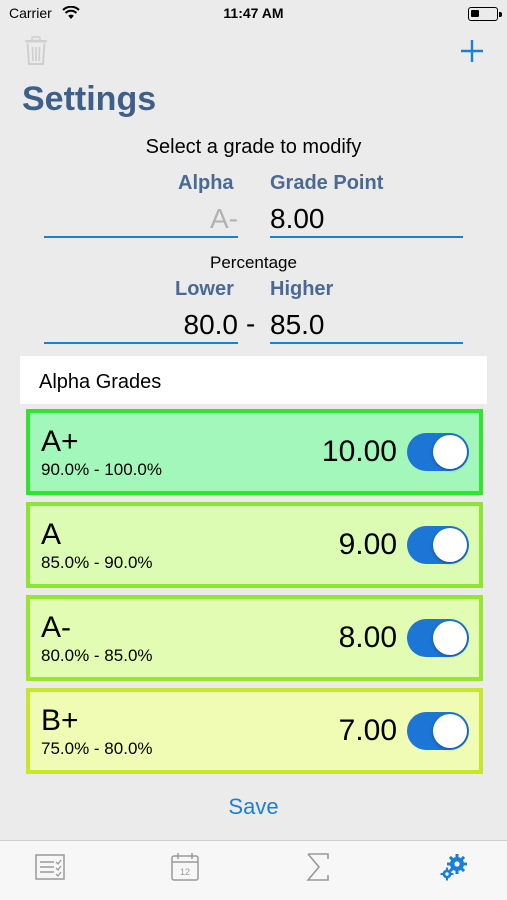 The width and height of the screenshot is (507, 900). I want to click on tab-list, so click(54, 869).